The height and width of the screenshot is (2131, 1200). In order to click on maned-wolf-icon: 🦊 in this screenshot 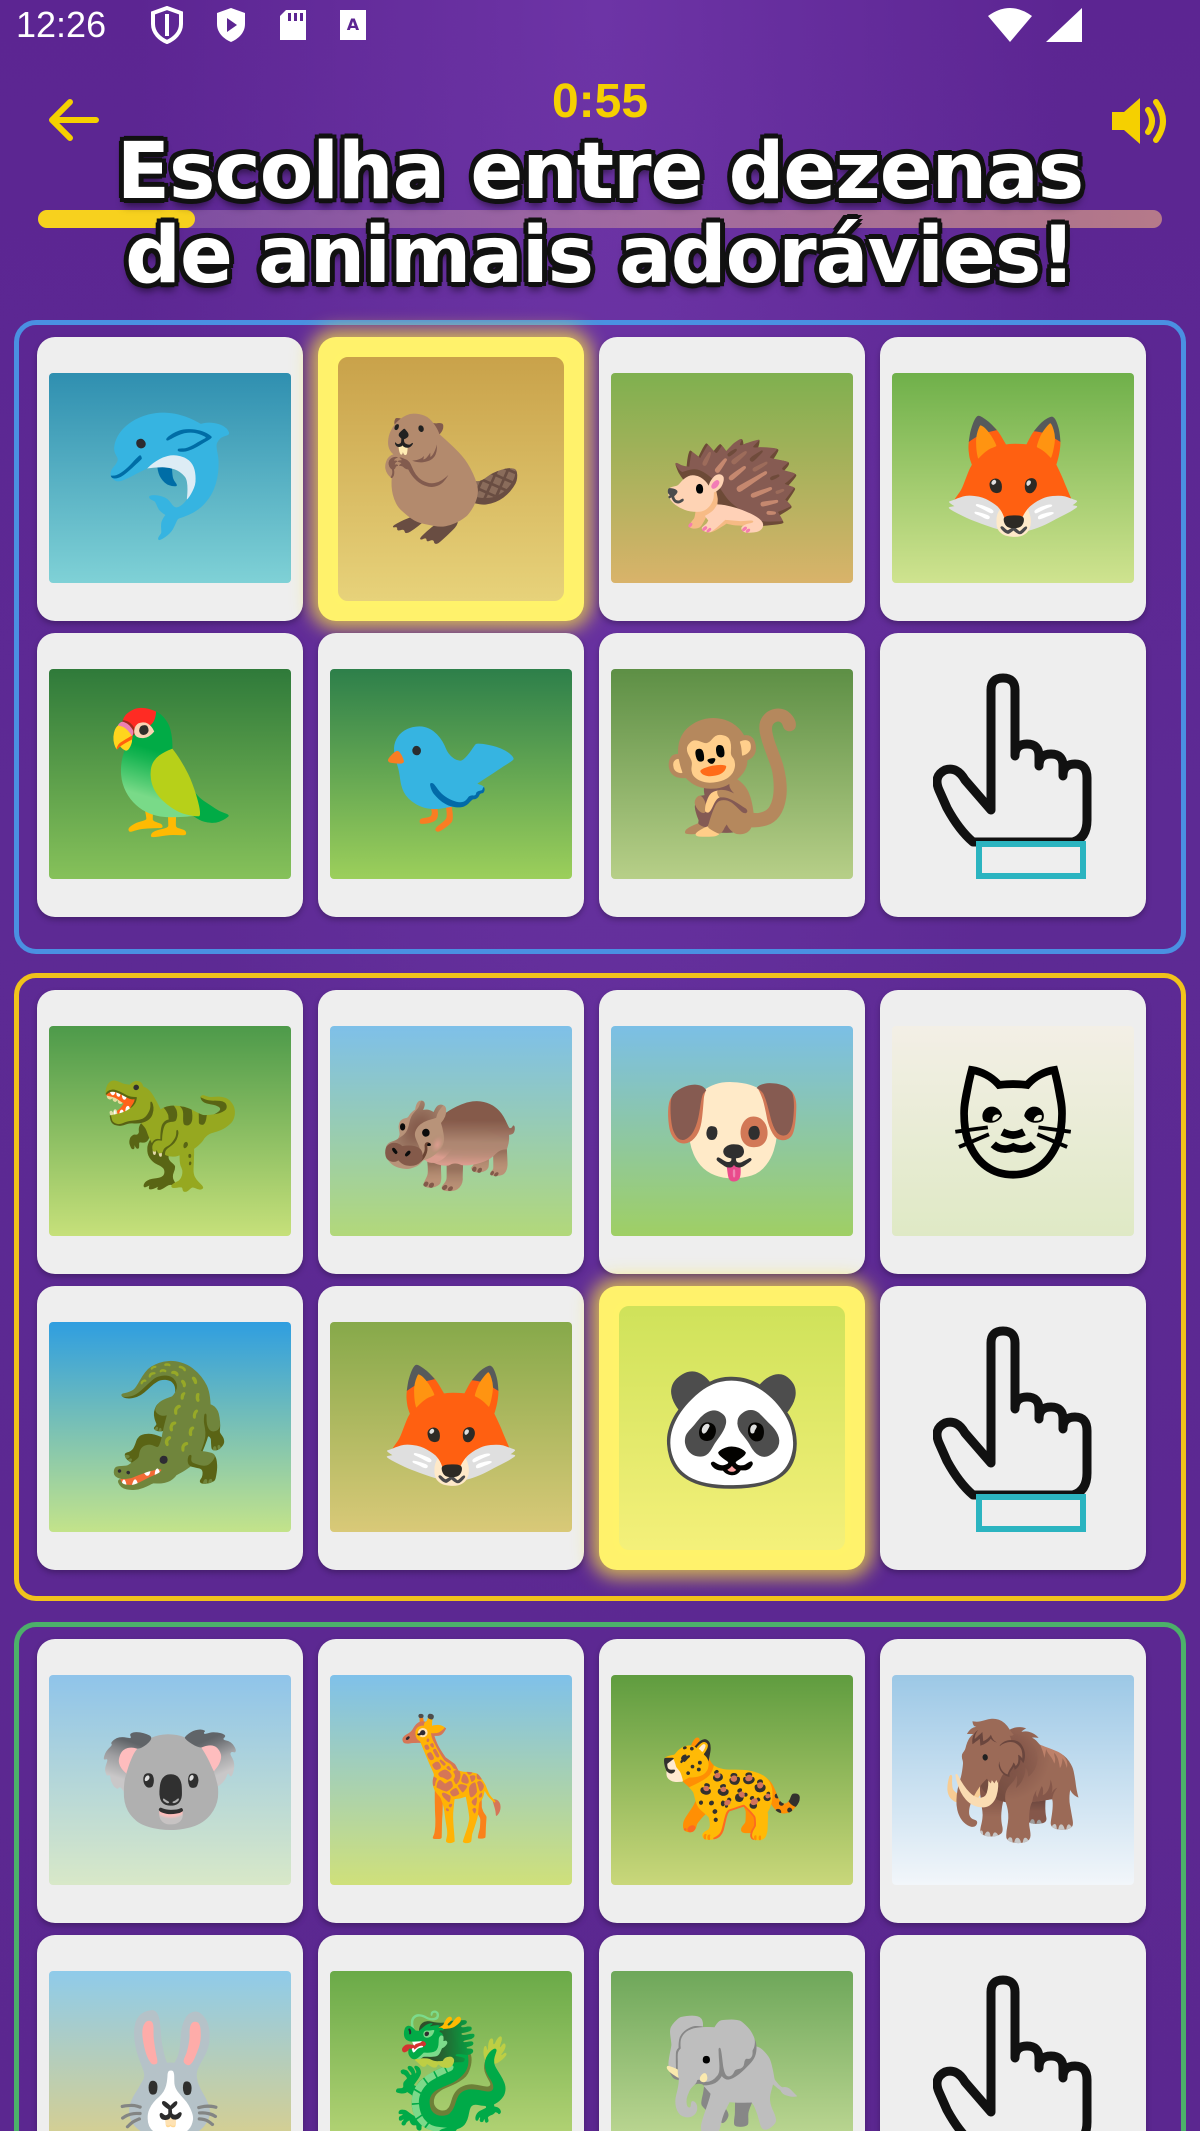, I will do `click(1013, 476)`.